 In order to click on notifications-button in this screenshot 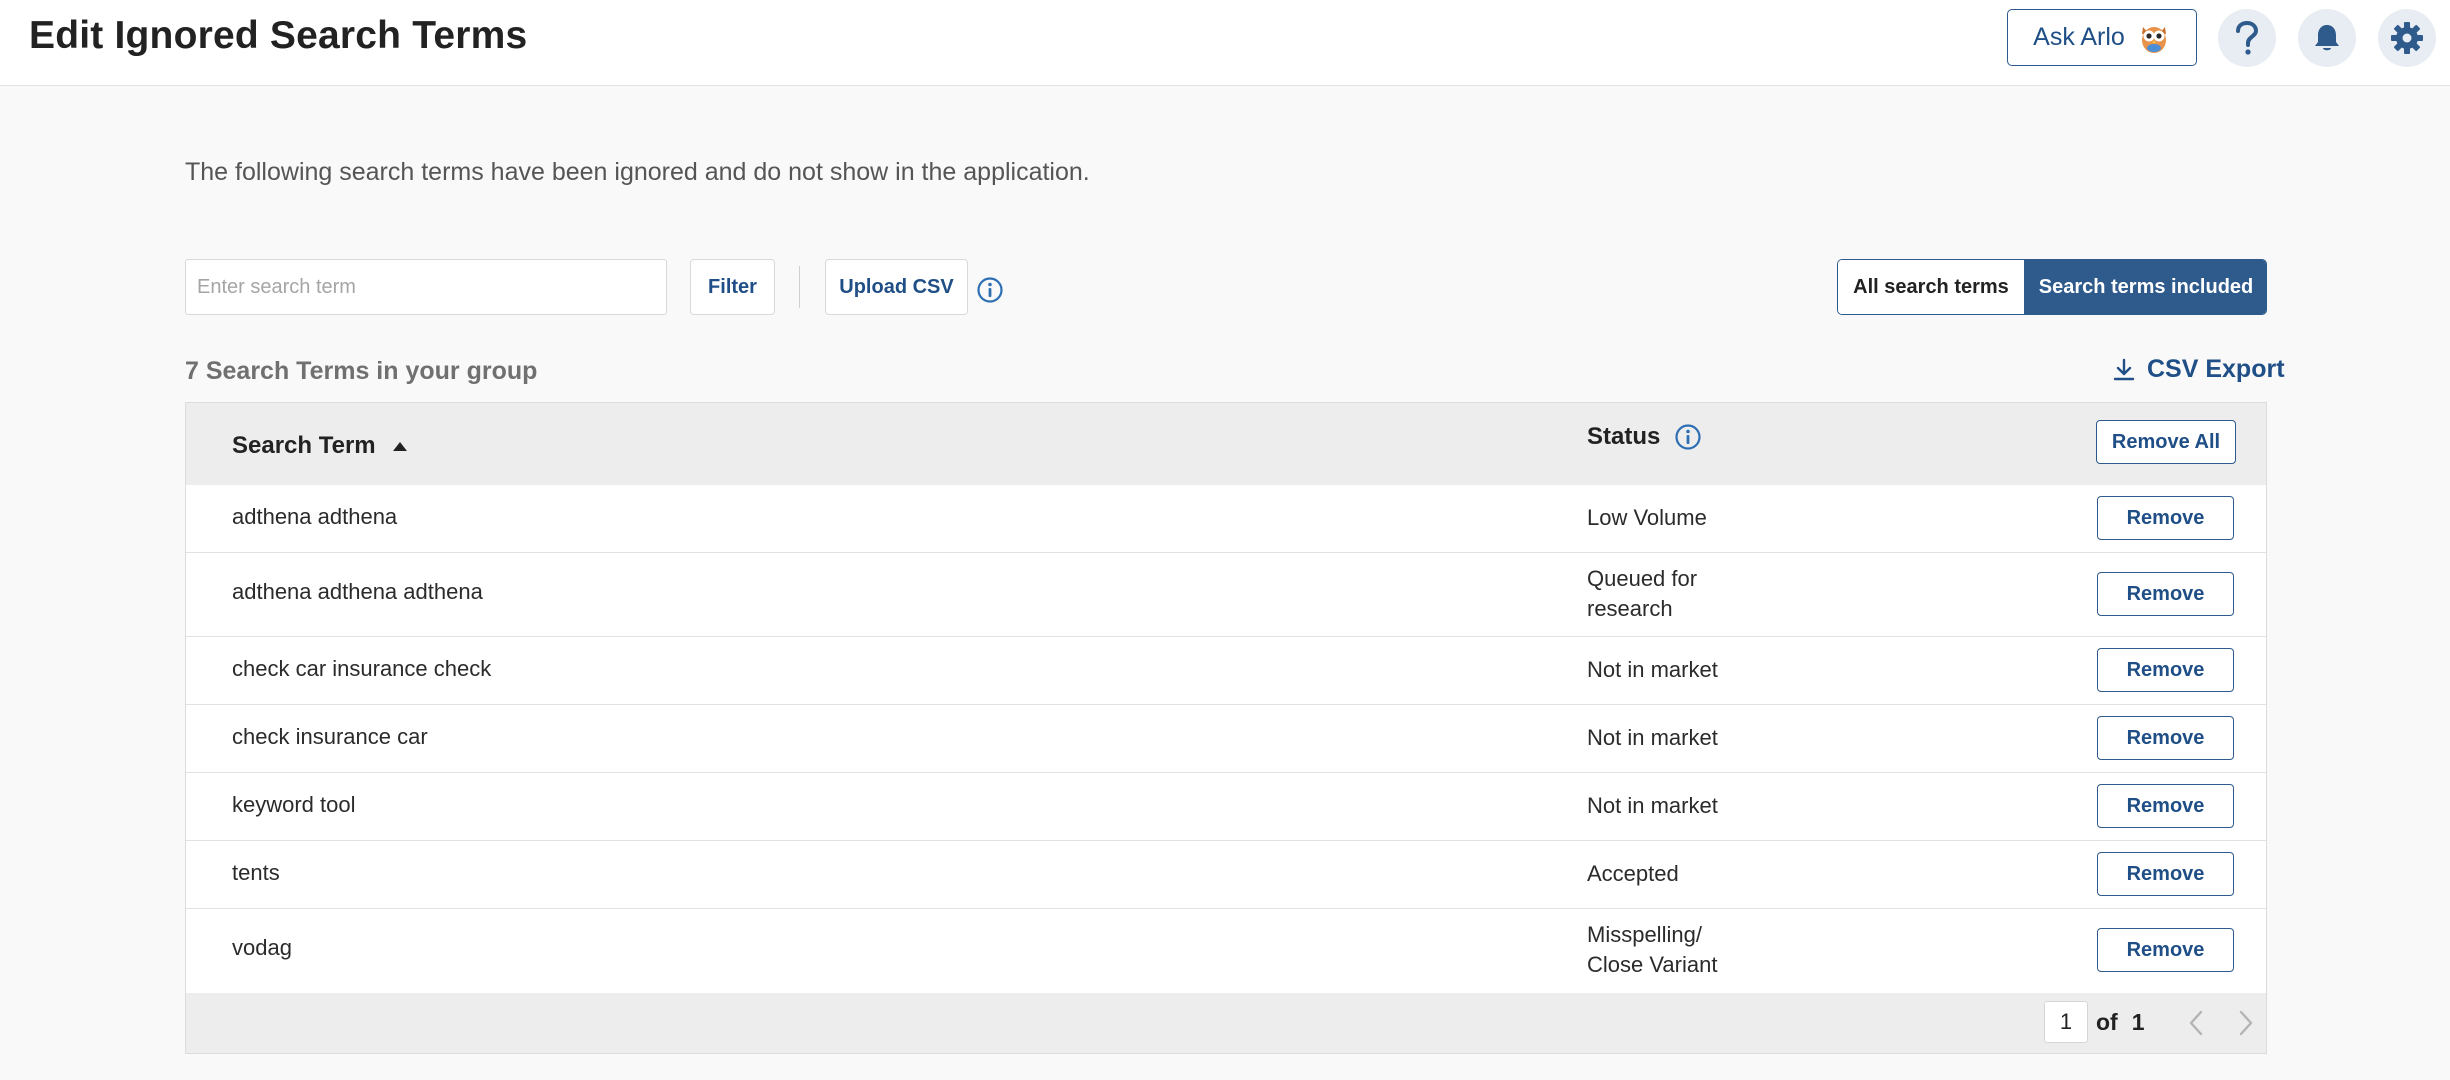, I will do `click(2327, 38)`.